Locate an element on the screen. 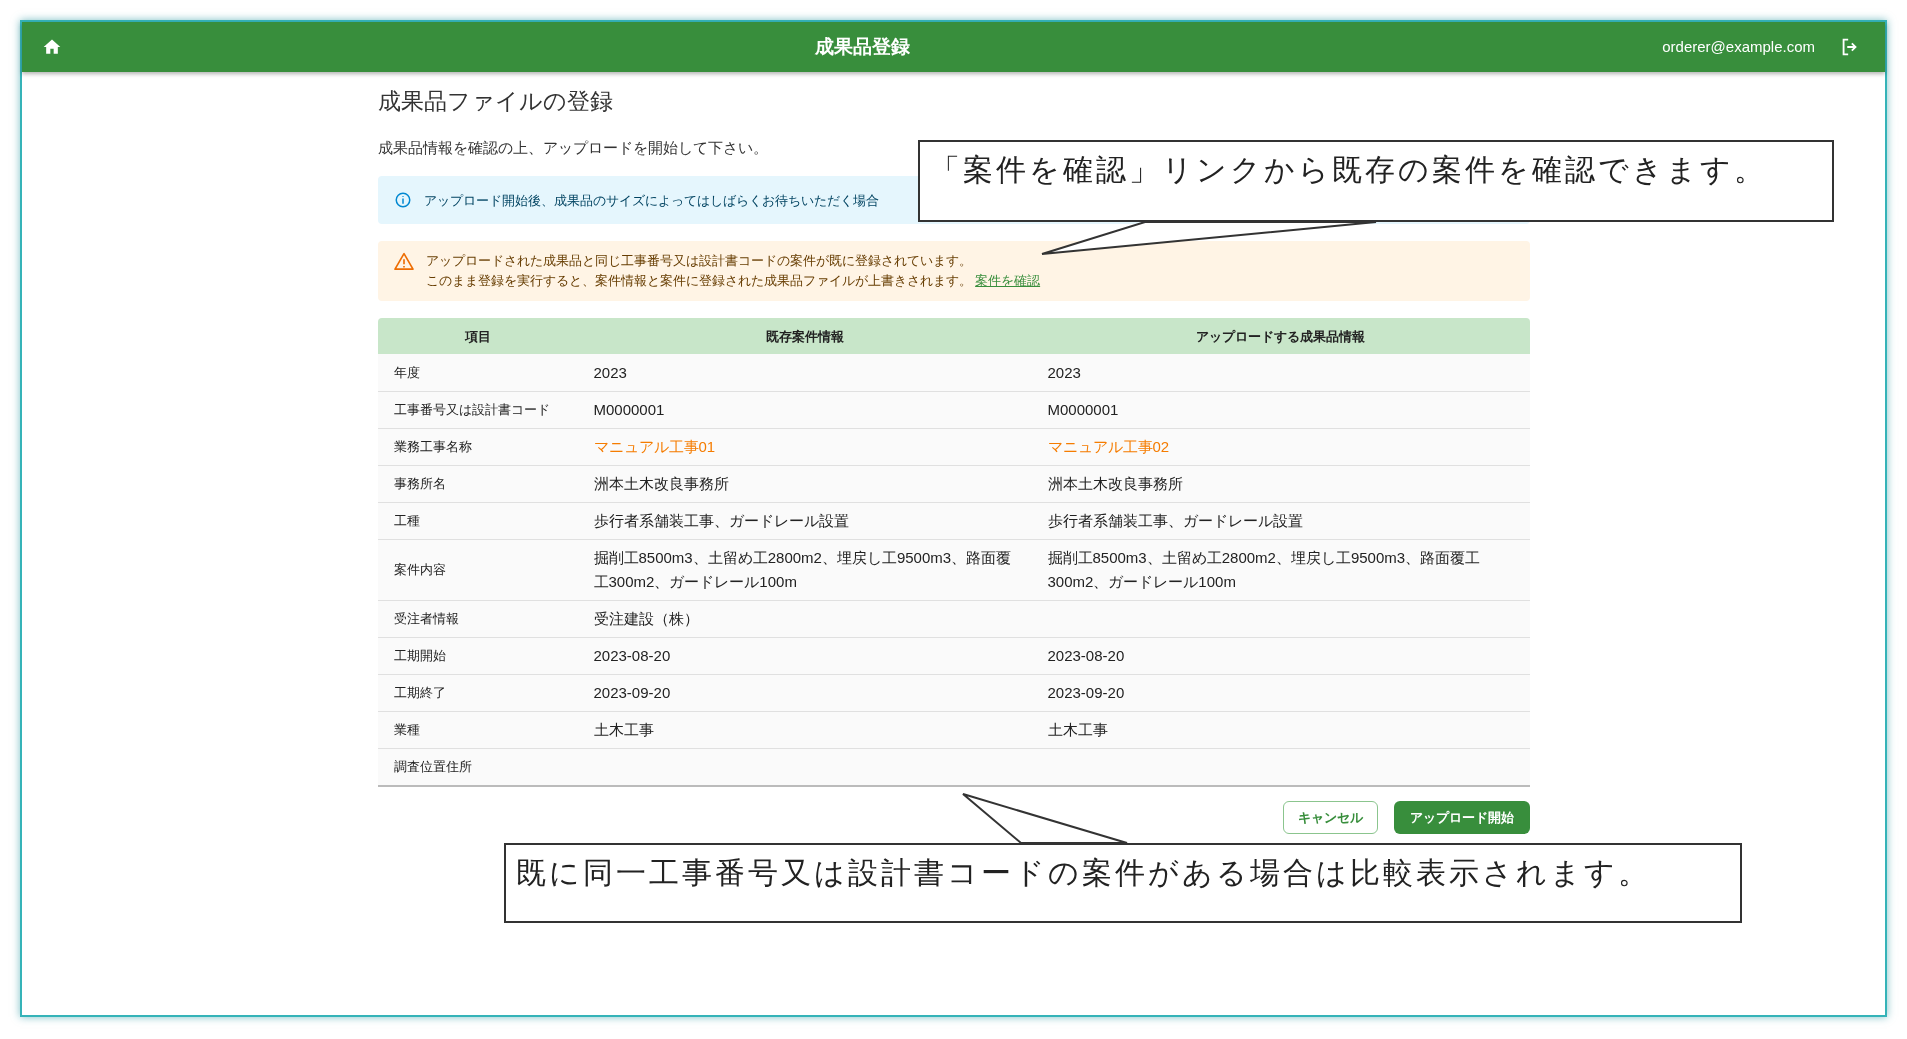  page-title: 成果品ファイルの登録 is located at coordinates (495, 102).